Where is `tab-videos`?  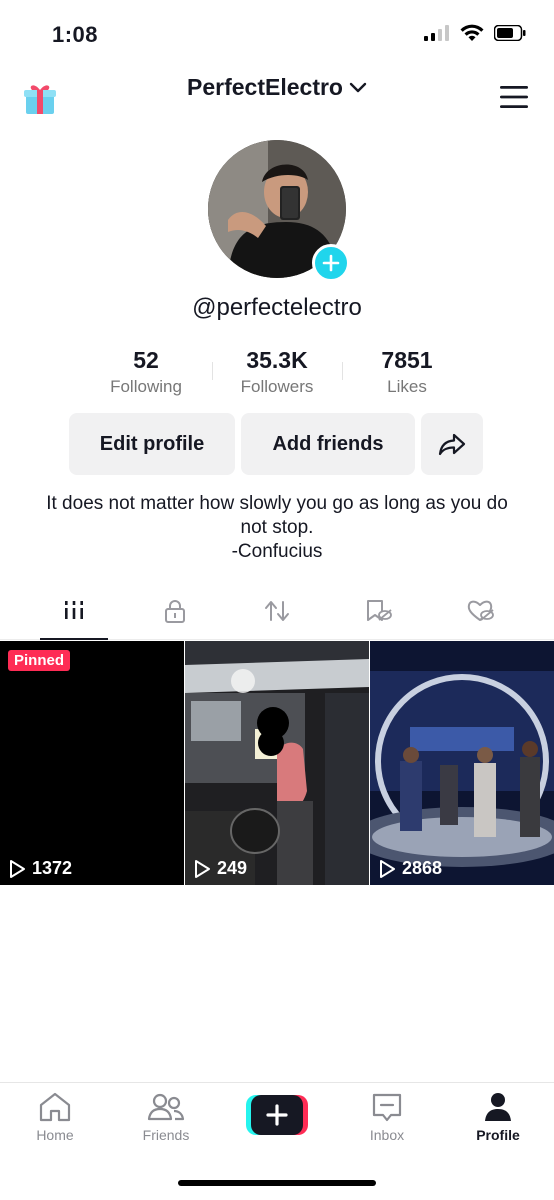 tab-videos is located at coordinates (74, 615).